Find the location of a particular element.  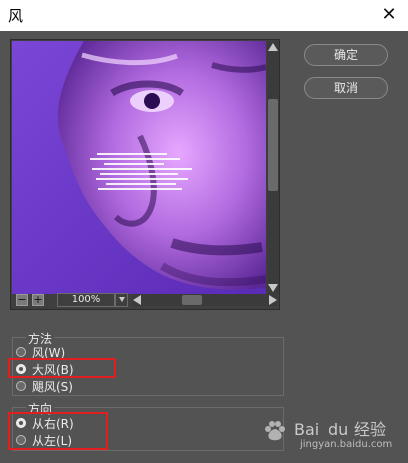

radio-hurricane is located at coordinates (21, 386).